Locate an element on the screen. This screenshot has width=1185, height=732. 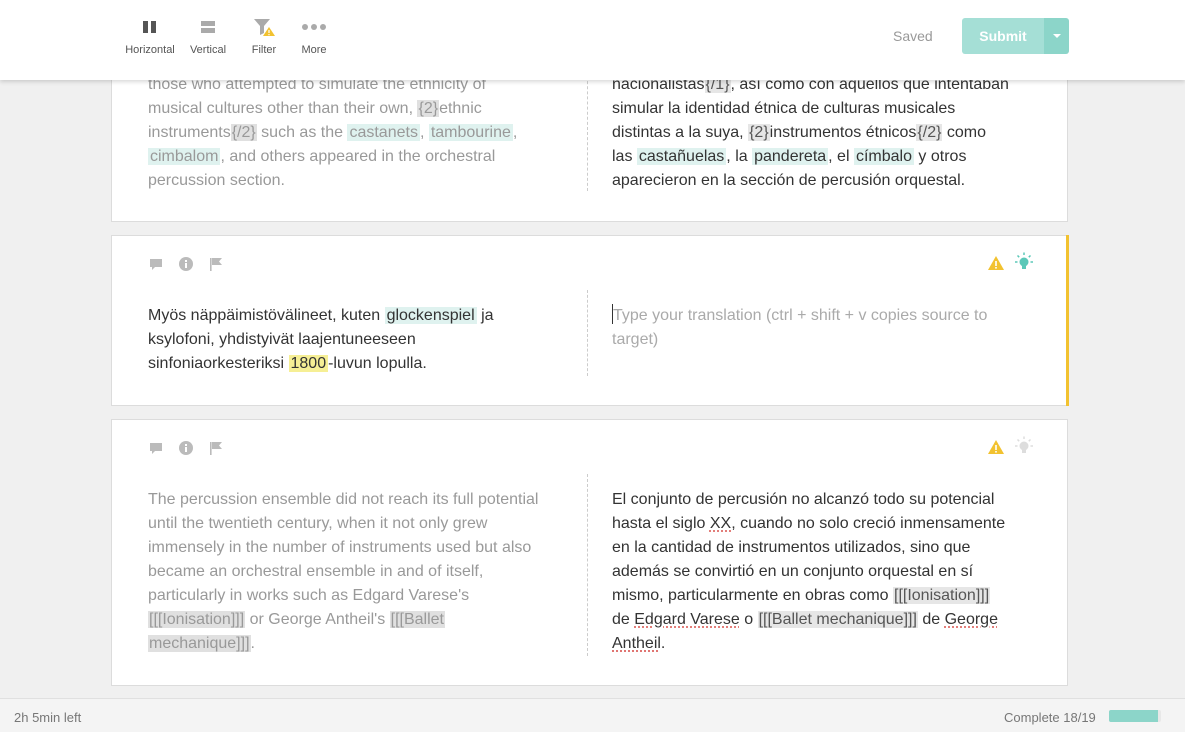
glossary-term: tambourine is located at coordinates (470, 132).